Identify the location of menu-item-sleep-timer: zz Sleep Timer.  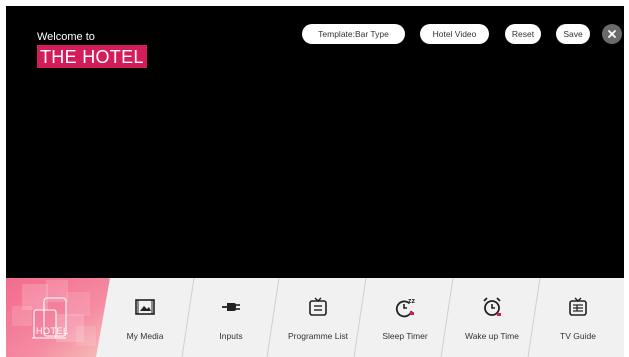
(405, 317).